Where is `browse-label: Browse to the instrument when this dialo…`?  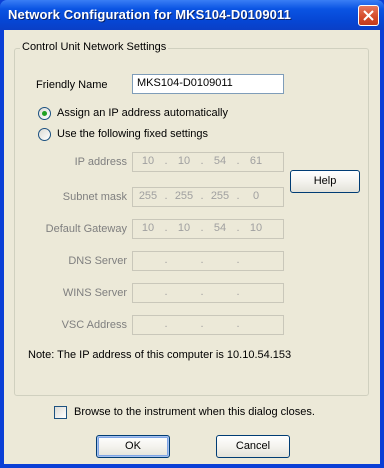 browse-label: Browse to the instrument when this dialo… is located at coordinates (194, 412).